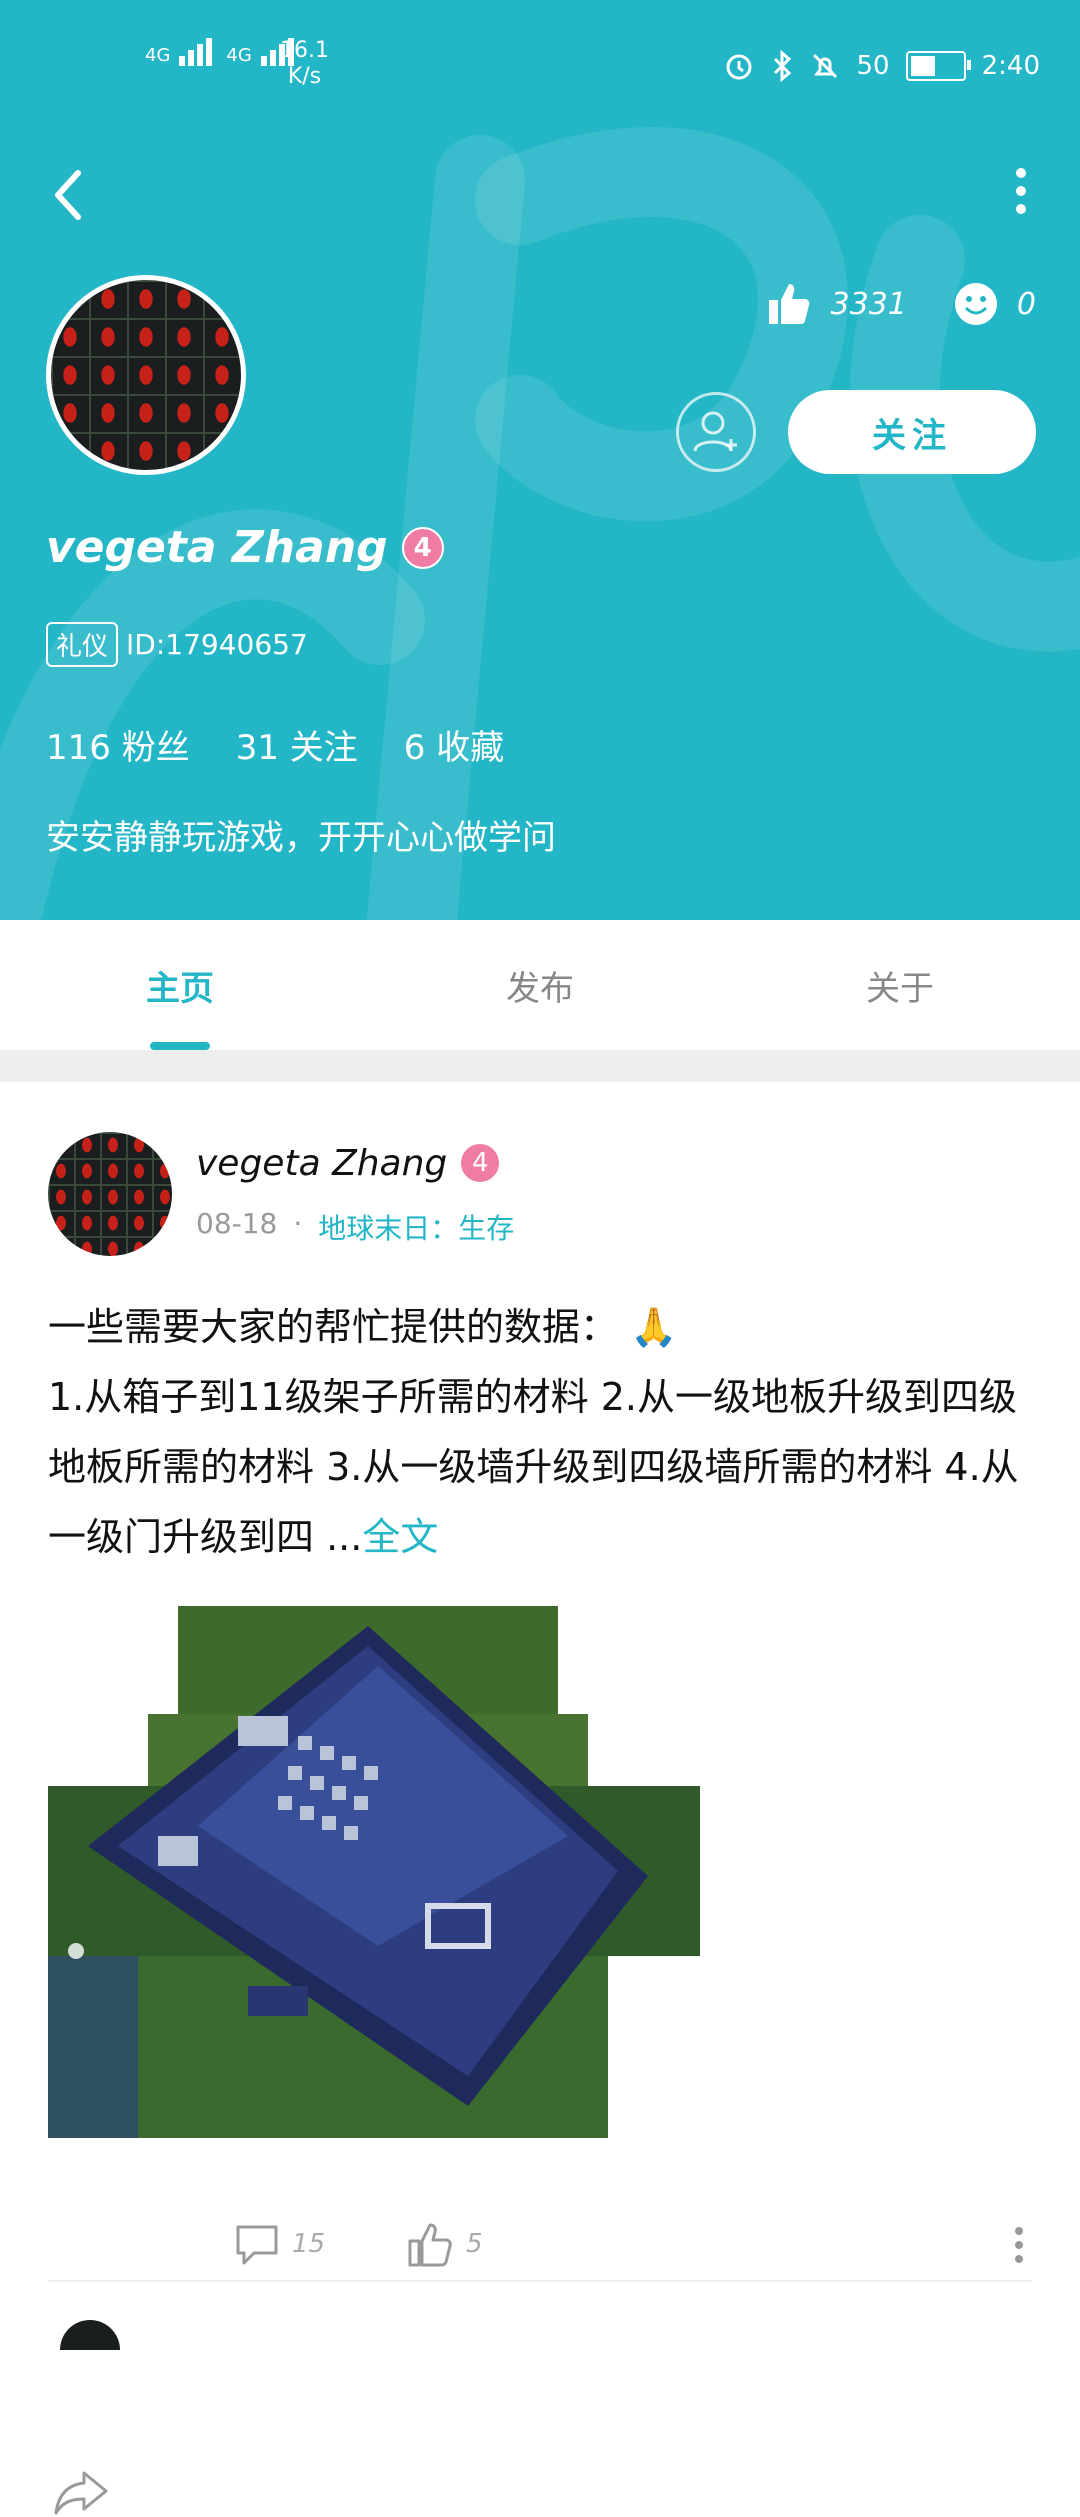 The image size is (1080, 2517). I want to click on tab-about: 关于, so click(900, 985).